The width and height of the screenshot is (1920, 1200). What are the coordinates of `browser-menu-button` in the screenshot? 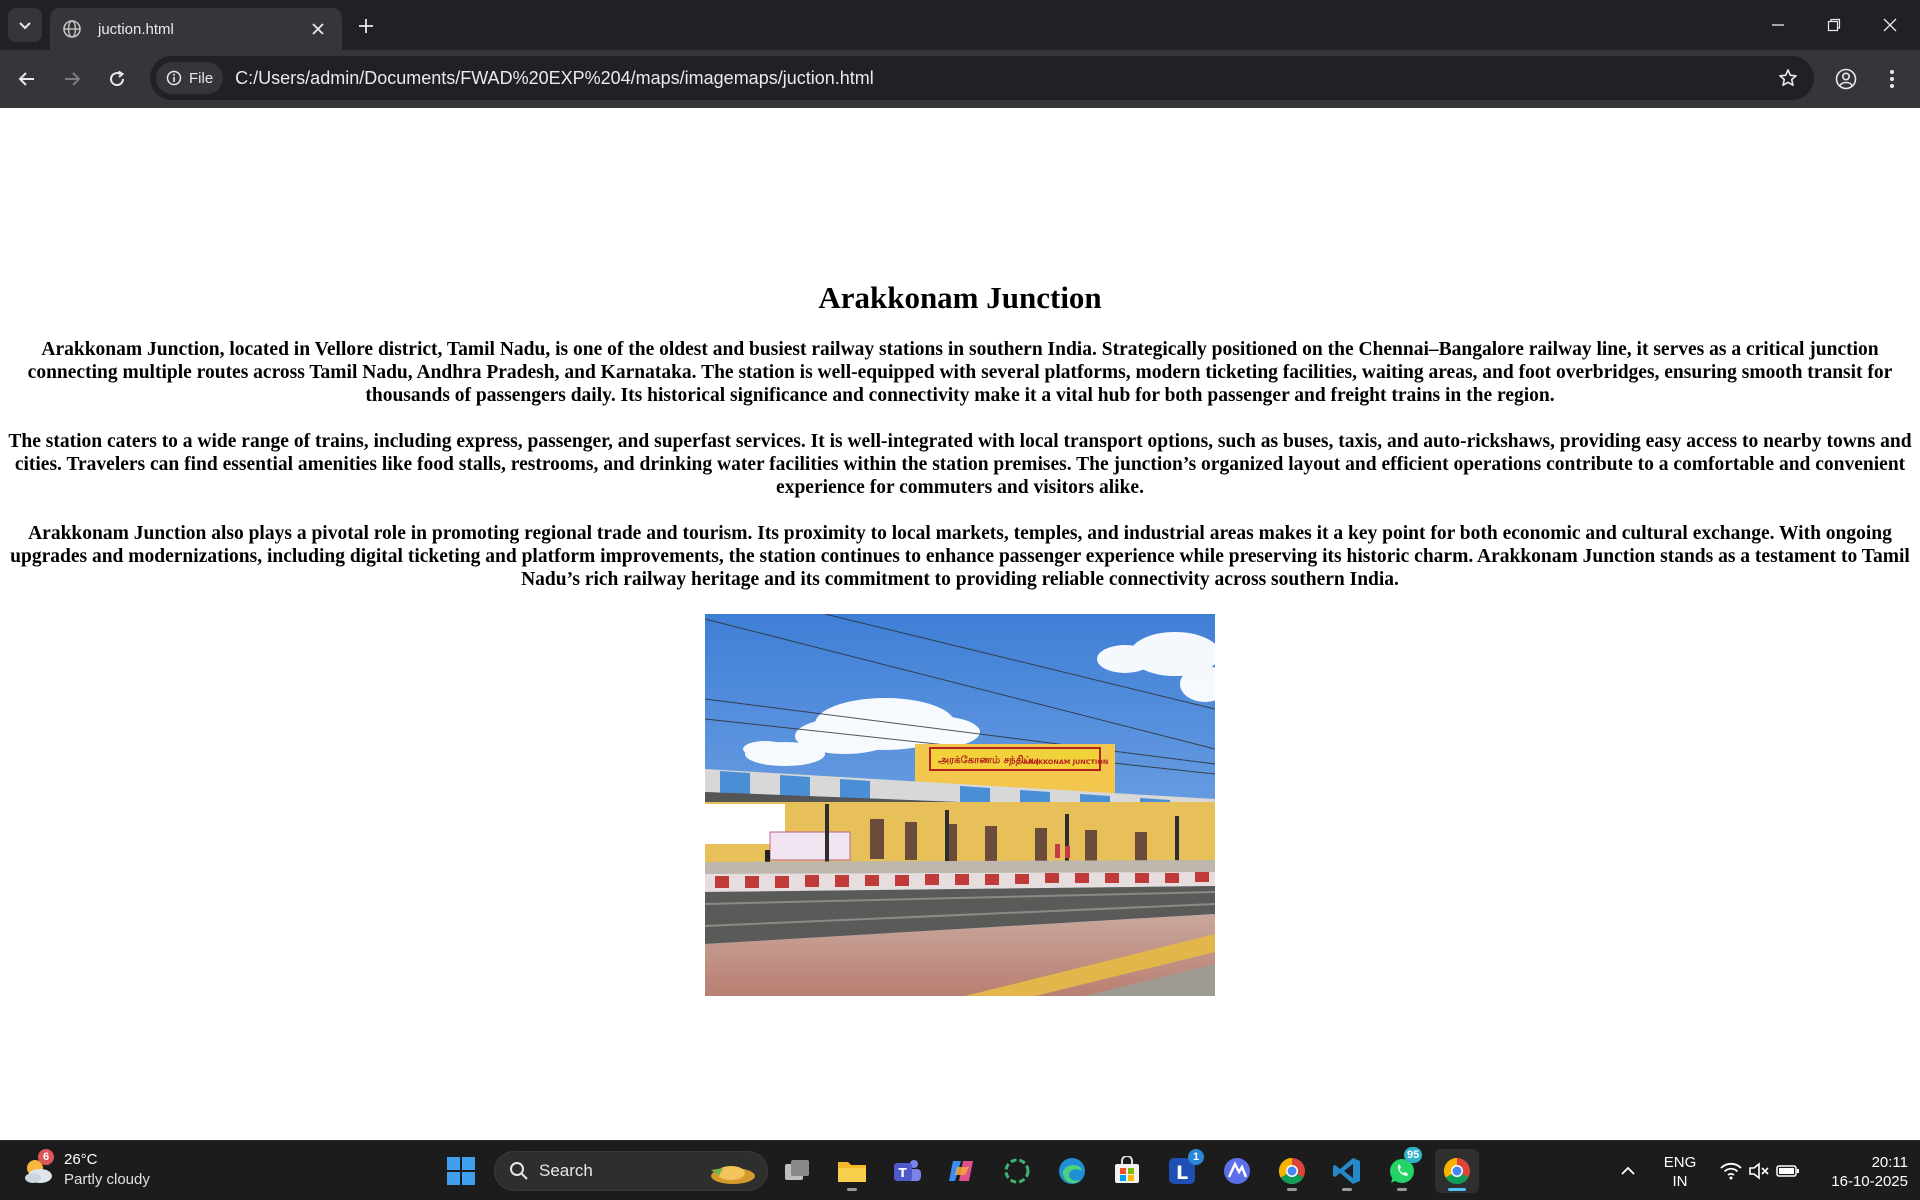 It's located at (1892, 79).